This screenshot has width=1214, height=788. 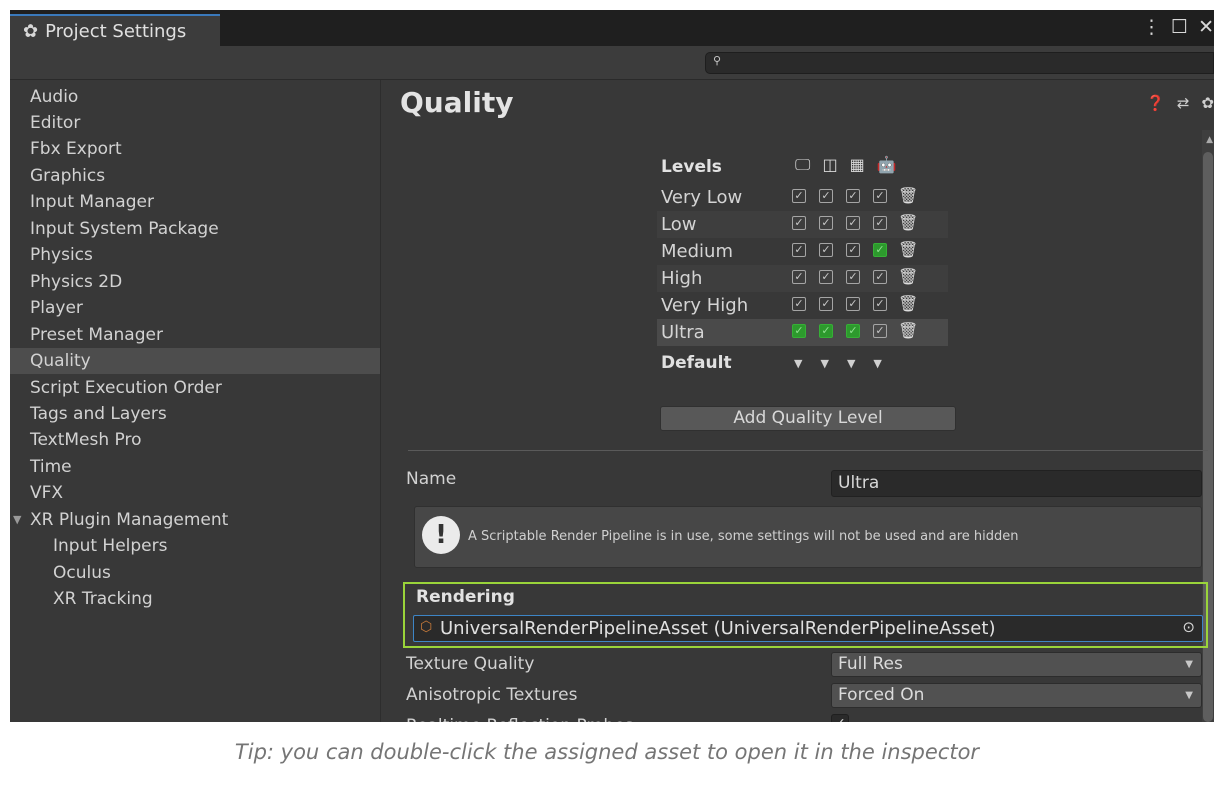 I want to click on quality-level-row: Low ✓ ✓ ✓ ✓ 🗑, so click(x=802, y=224).